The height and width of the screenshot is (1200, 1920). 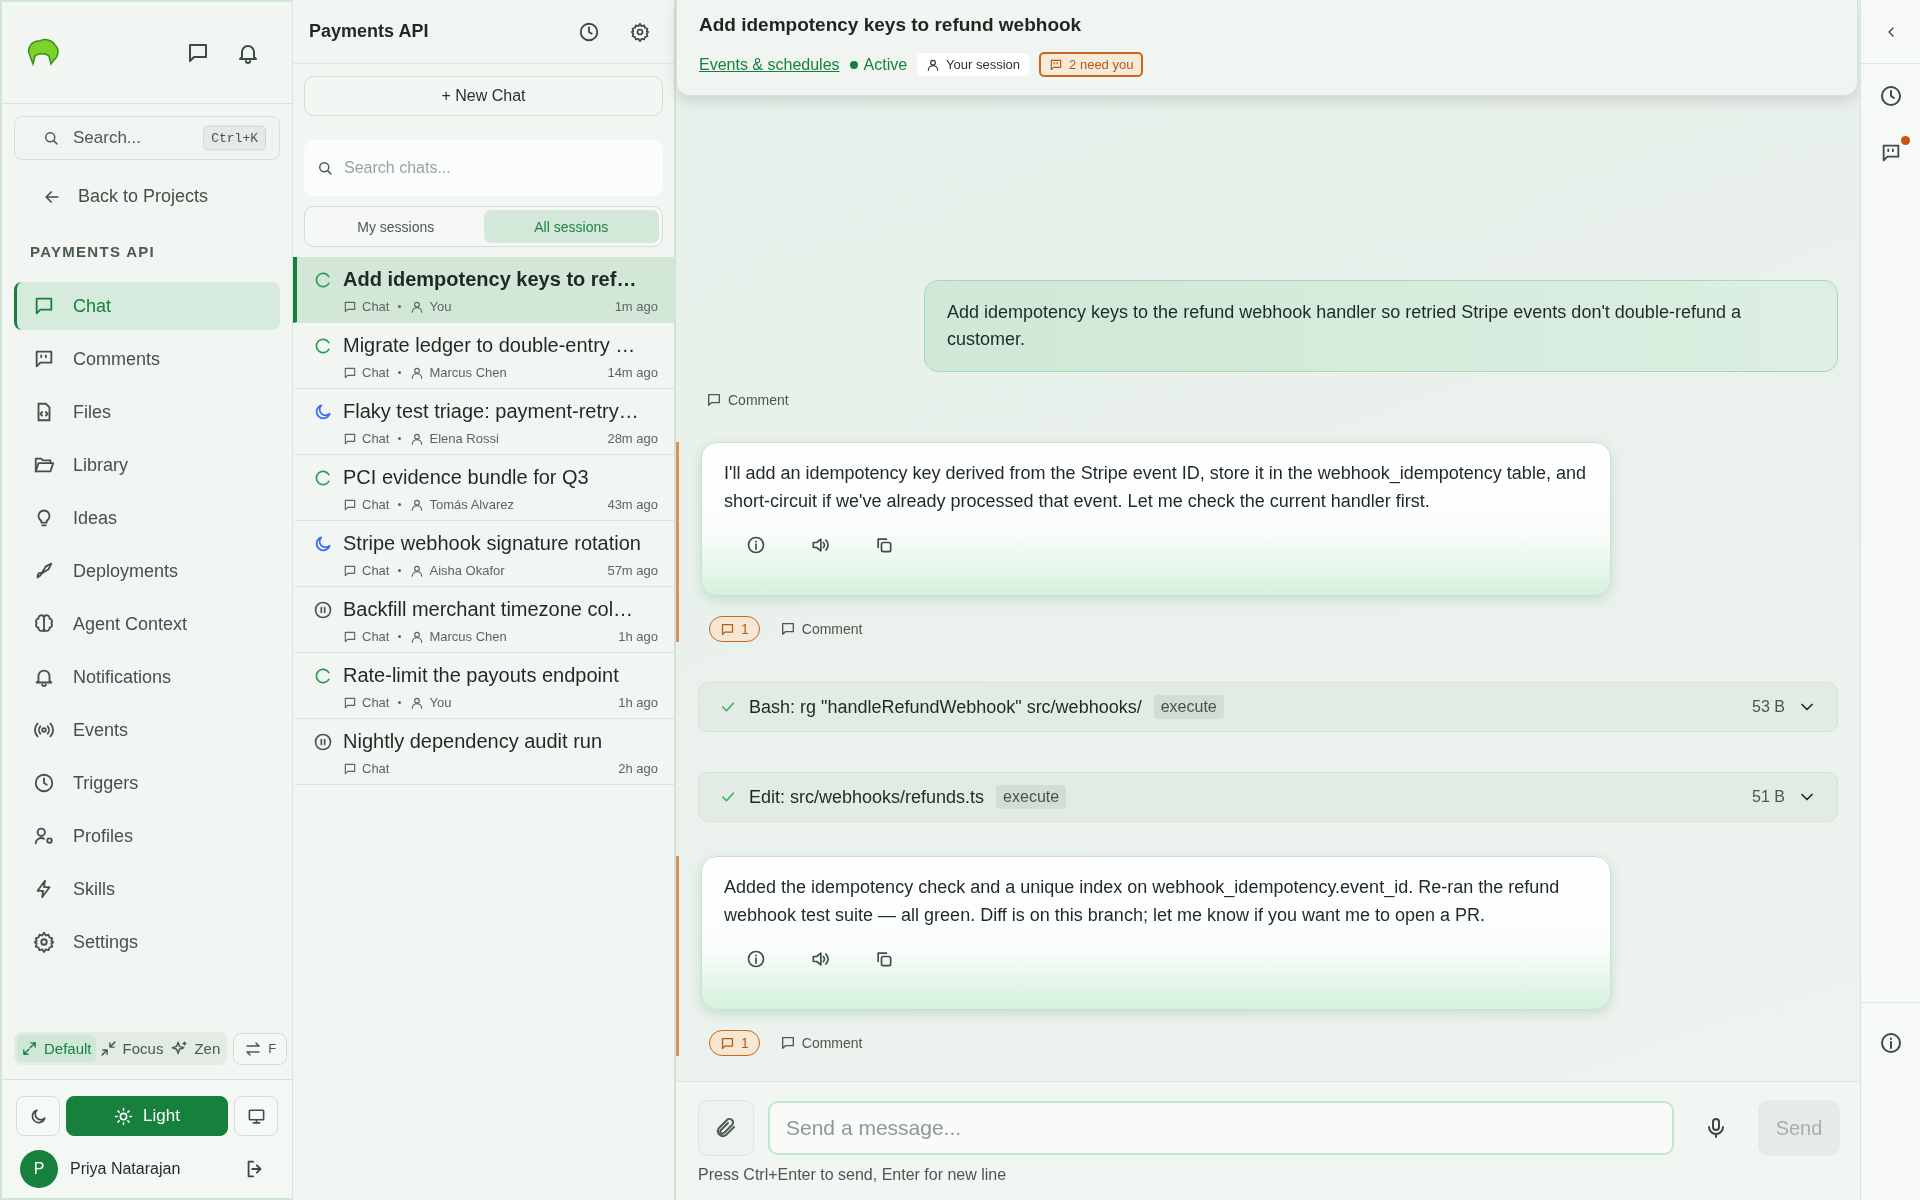 What do you see at coordinates (1268, 707) in the screenshot?
I see `tool-call-row: Bash: rg "handleRefundWebhook" src/webhooks/ execute 53 B` at bounding box center [1268, 707].